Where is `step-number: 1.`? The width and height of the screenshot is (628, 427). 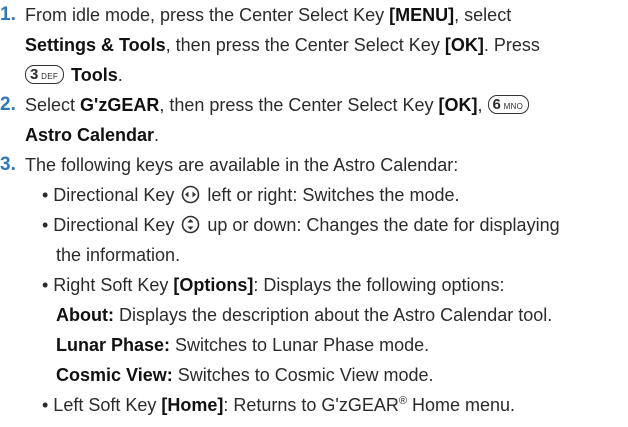 step-number: 1. is located at coordinates (8, 14).